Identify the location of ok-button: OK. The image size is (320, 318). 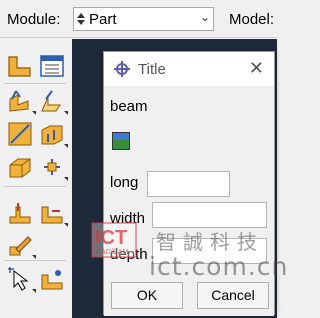
(147, 295).